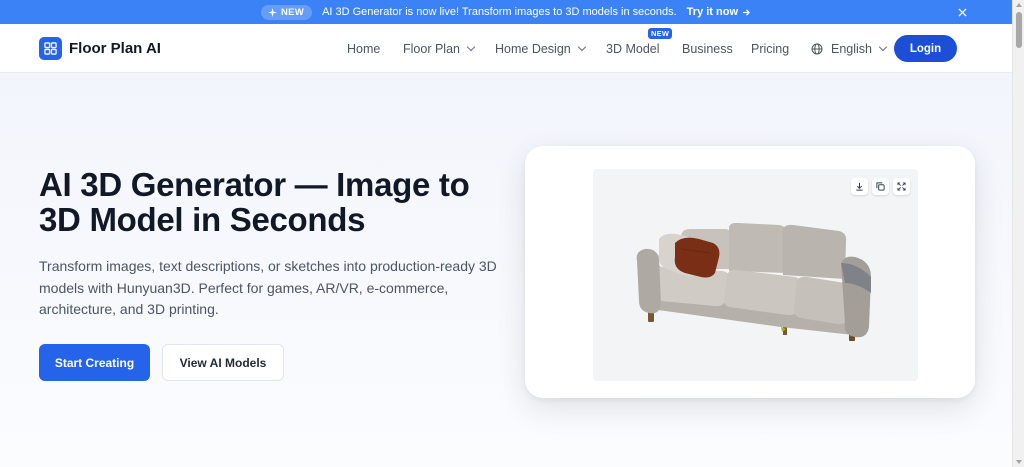  Describe the element at coordinates (770, 48) in the screenshot. I see `nav-pricing-label: Pricing` at that location.